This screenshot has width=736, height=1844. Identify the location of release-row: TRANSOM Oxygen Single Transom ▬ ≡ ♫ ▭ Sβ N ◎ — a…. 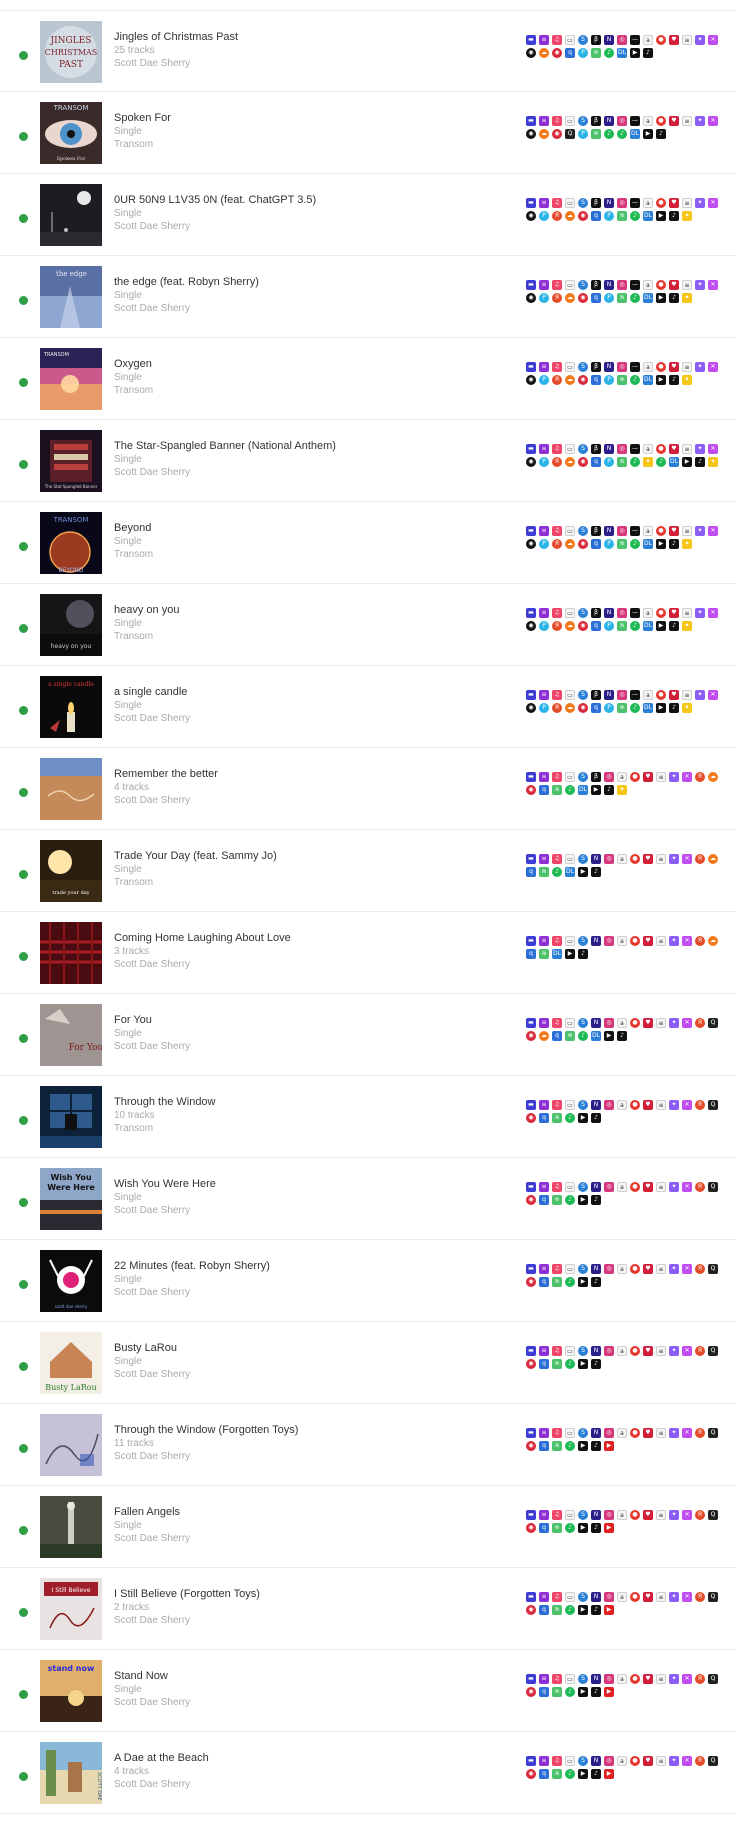
(368, 379).